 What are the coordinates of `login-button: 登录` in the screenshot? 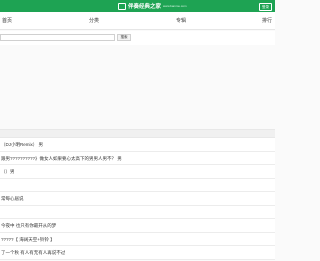 It's located at (265, 7).